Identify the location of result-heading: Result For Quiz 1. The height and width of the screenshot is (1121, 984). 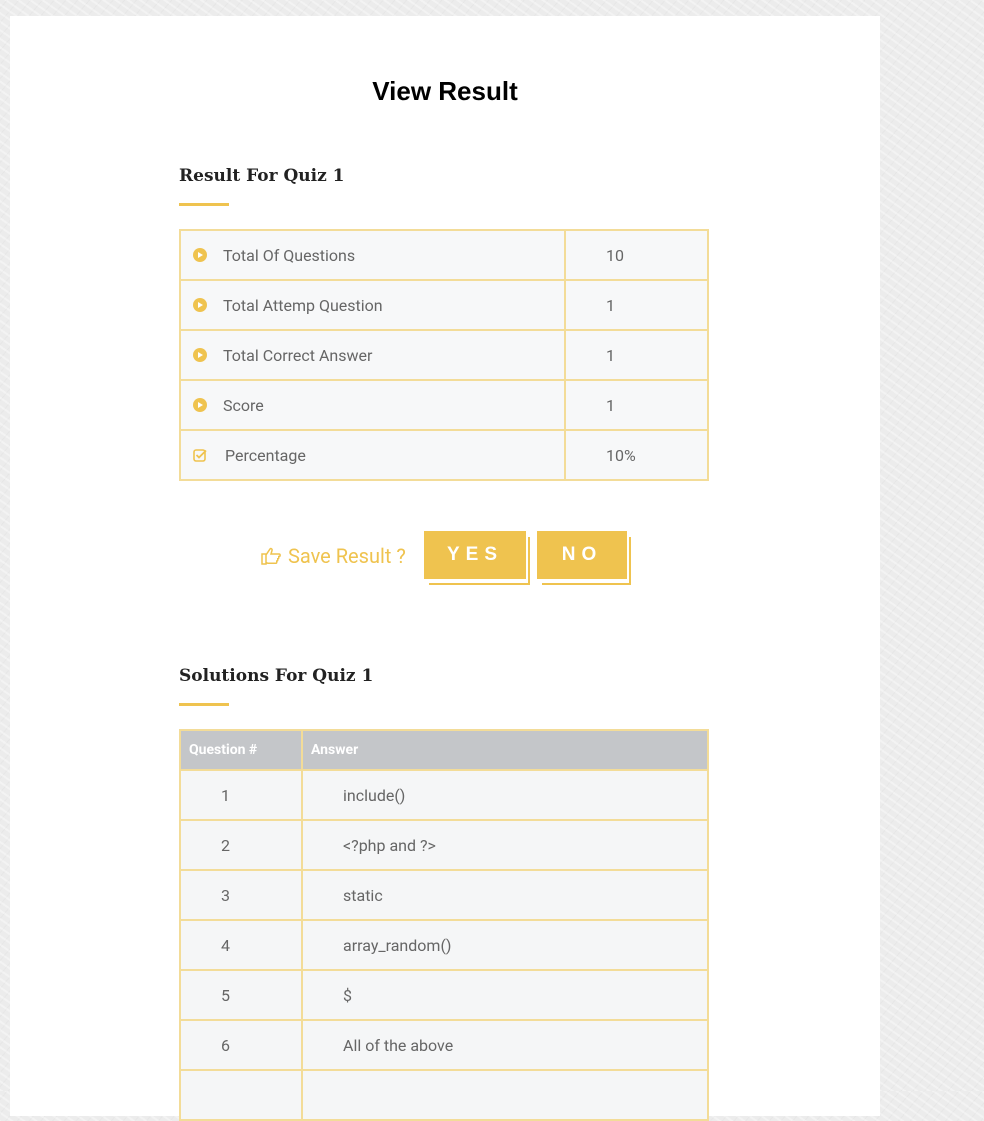
(262, 176).